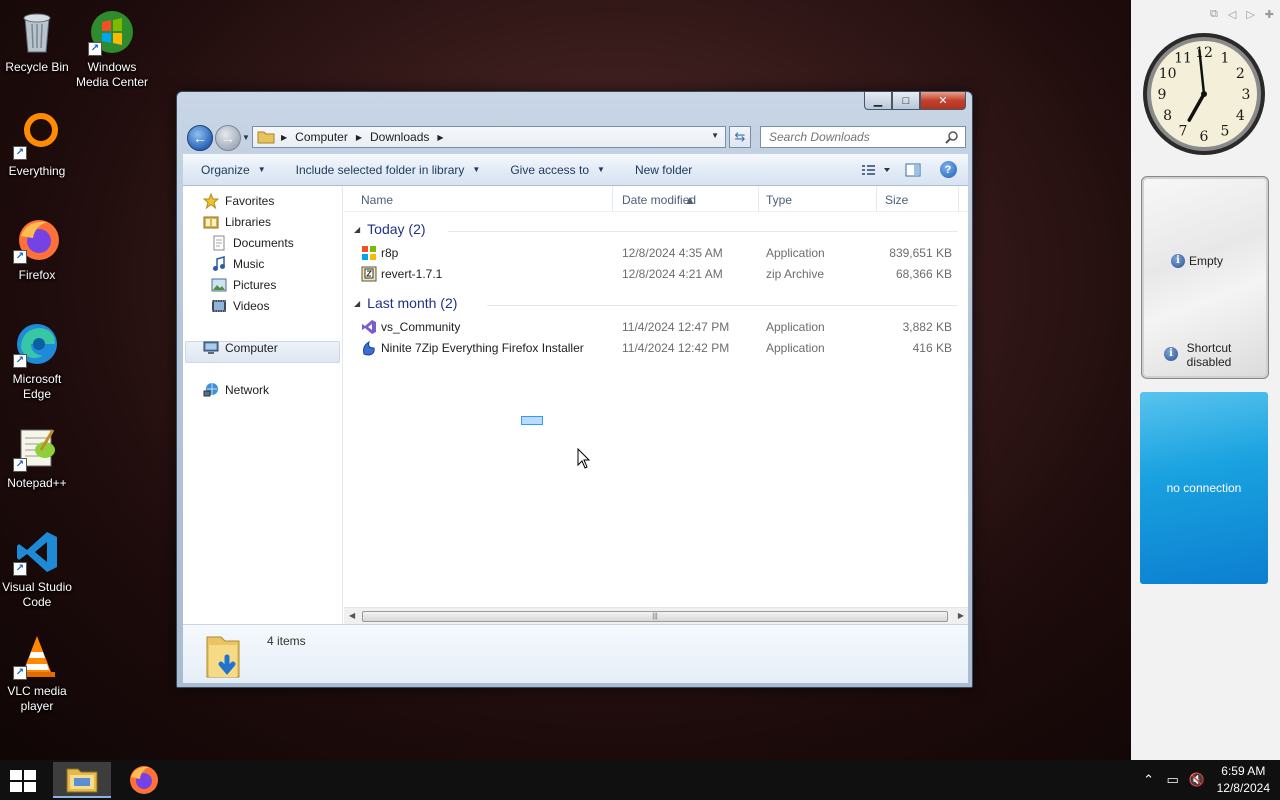  I want to click on next-icon: ▷, so click(1250, 14).